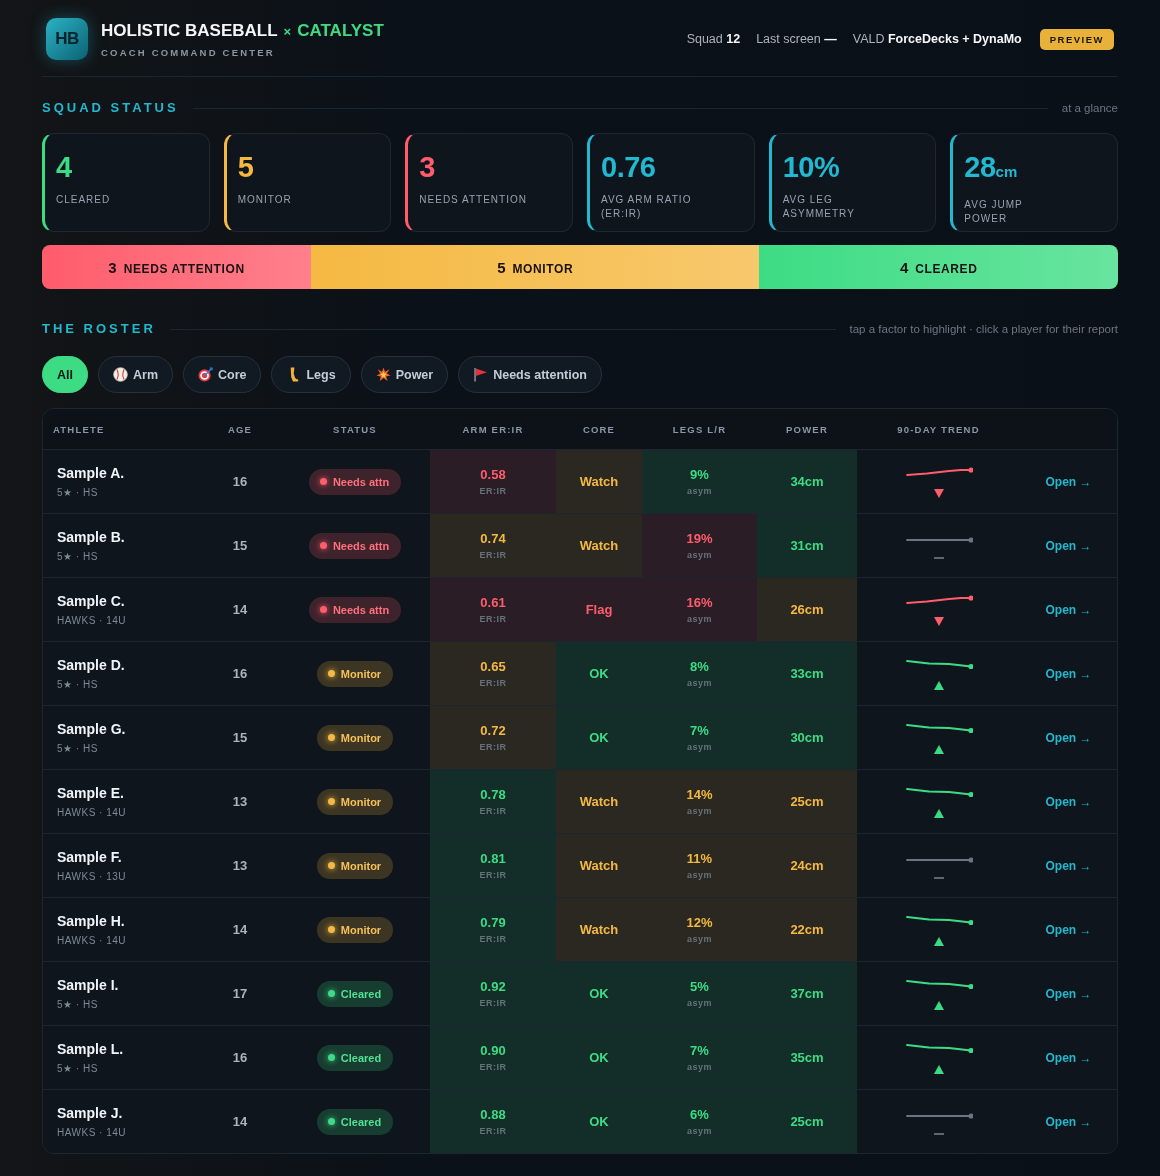 The height and width of the screenshot is (1176, 1160). Describe the element at coordinates (110, 108) in the screenshot. I see `section-title: SQUAD STATUS` at that location.